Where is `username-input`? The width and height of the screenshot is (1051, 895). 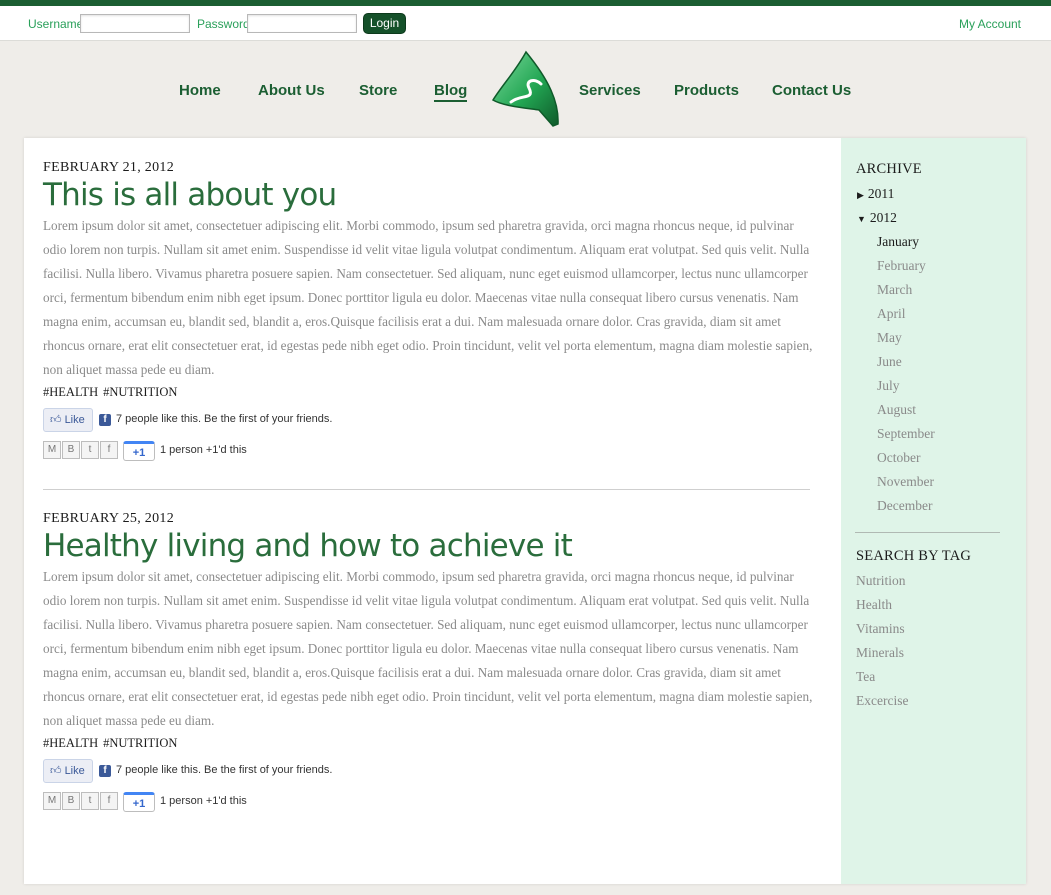 username-input is located at coordinates (135, 23).